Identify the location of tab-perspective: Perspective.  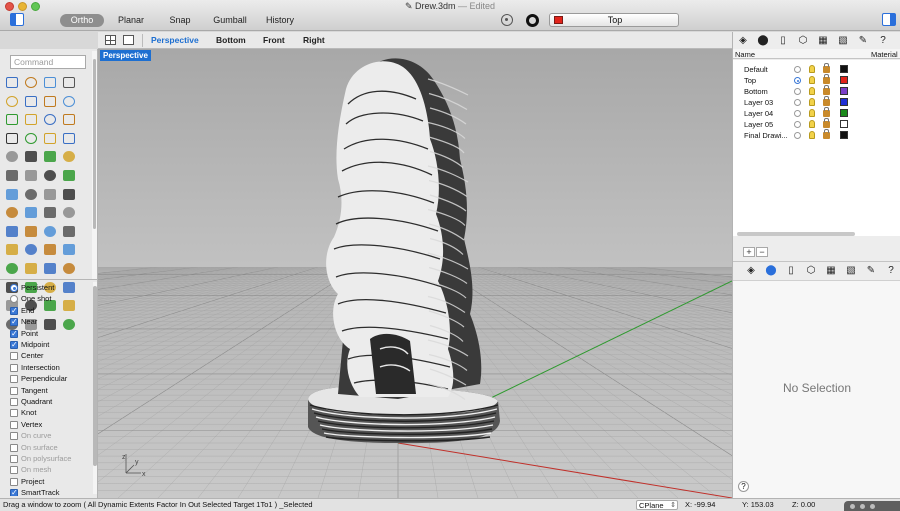
(175, 40).